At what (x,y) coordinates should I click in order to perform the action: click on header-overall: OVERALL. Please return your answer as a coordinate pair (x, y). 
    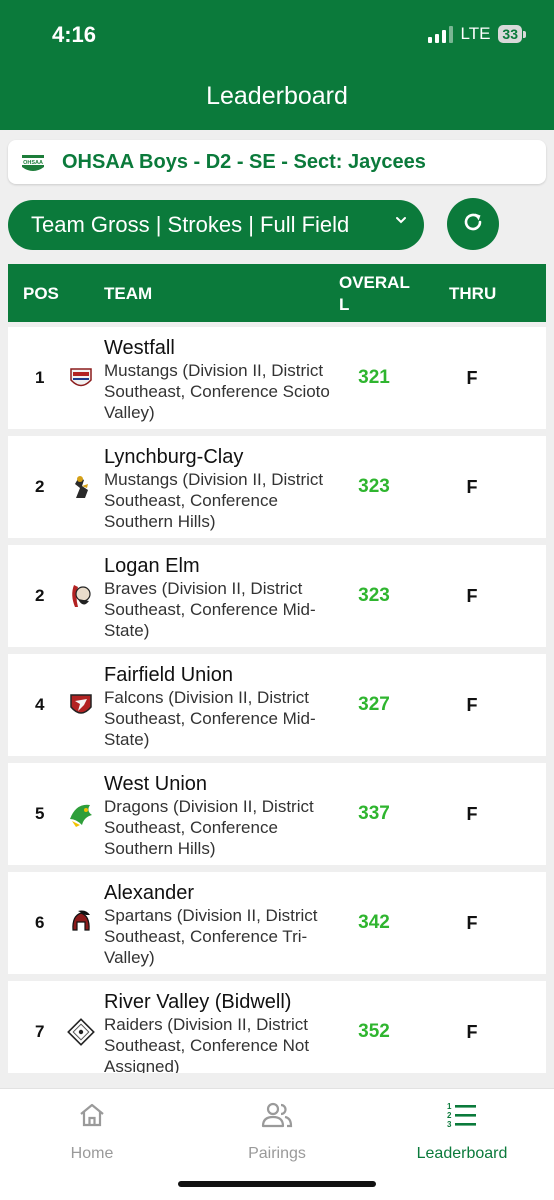
    Looking at the image, I should click on (374, 293).